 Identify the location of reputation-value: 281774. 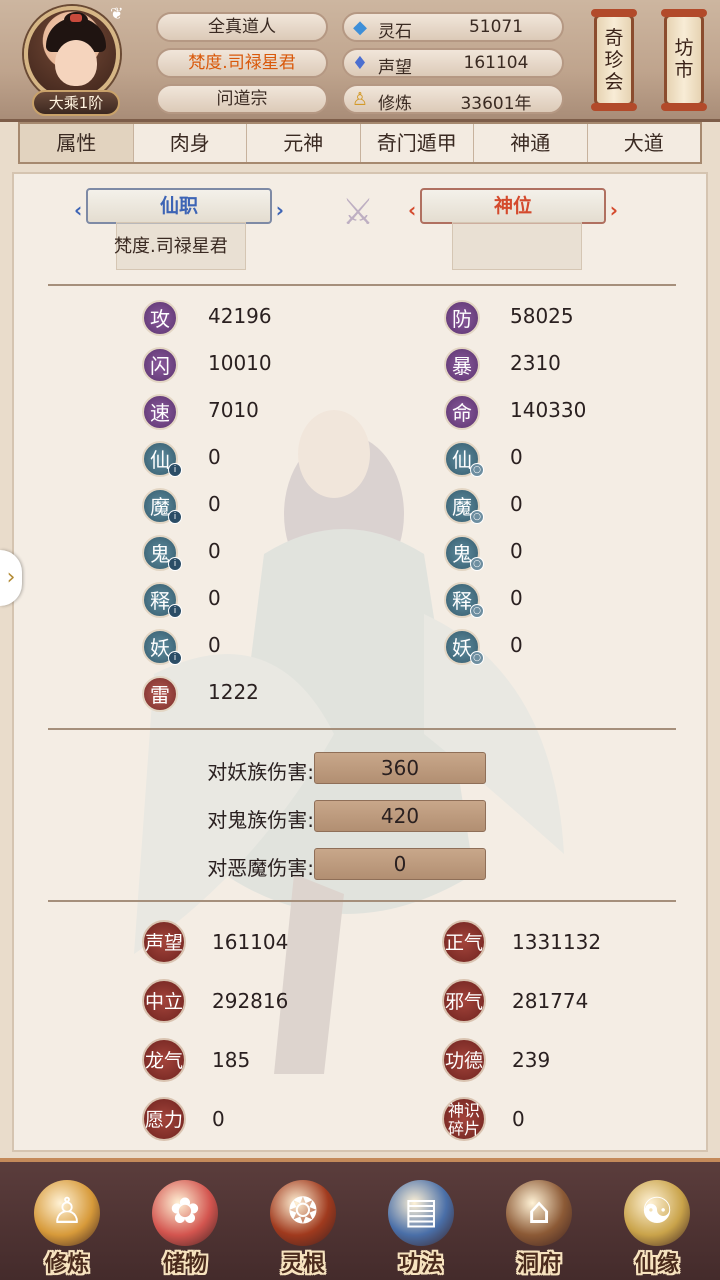
(550, 1001).